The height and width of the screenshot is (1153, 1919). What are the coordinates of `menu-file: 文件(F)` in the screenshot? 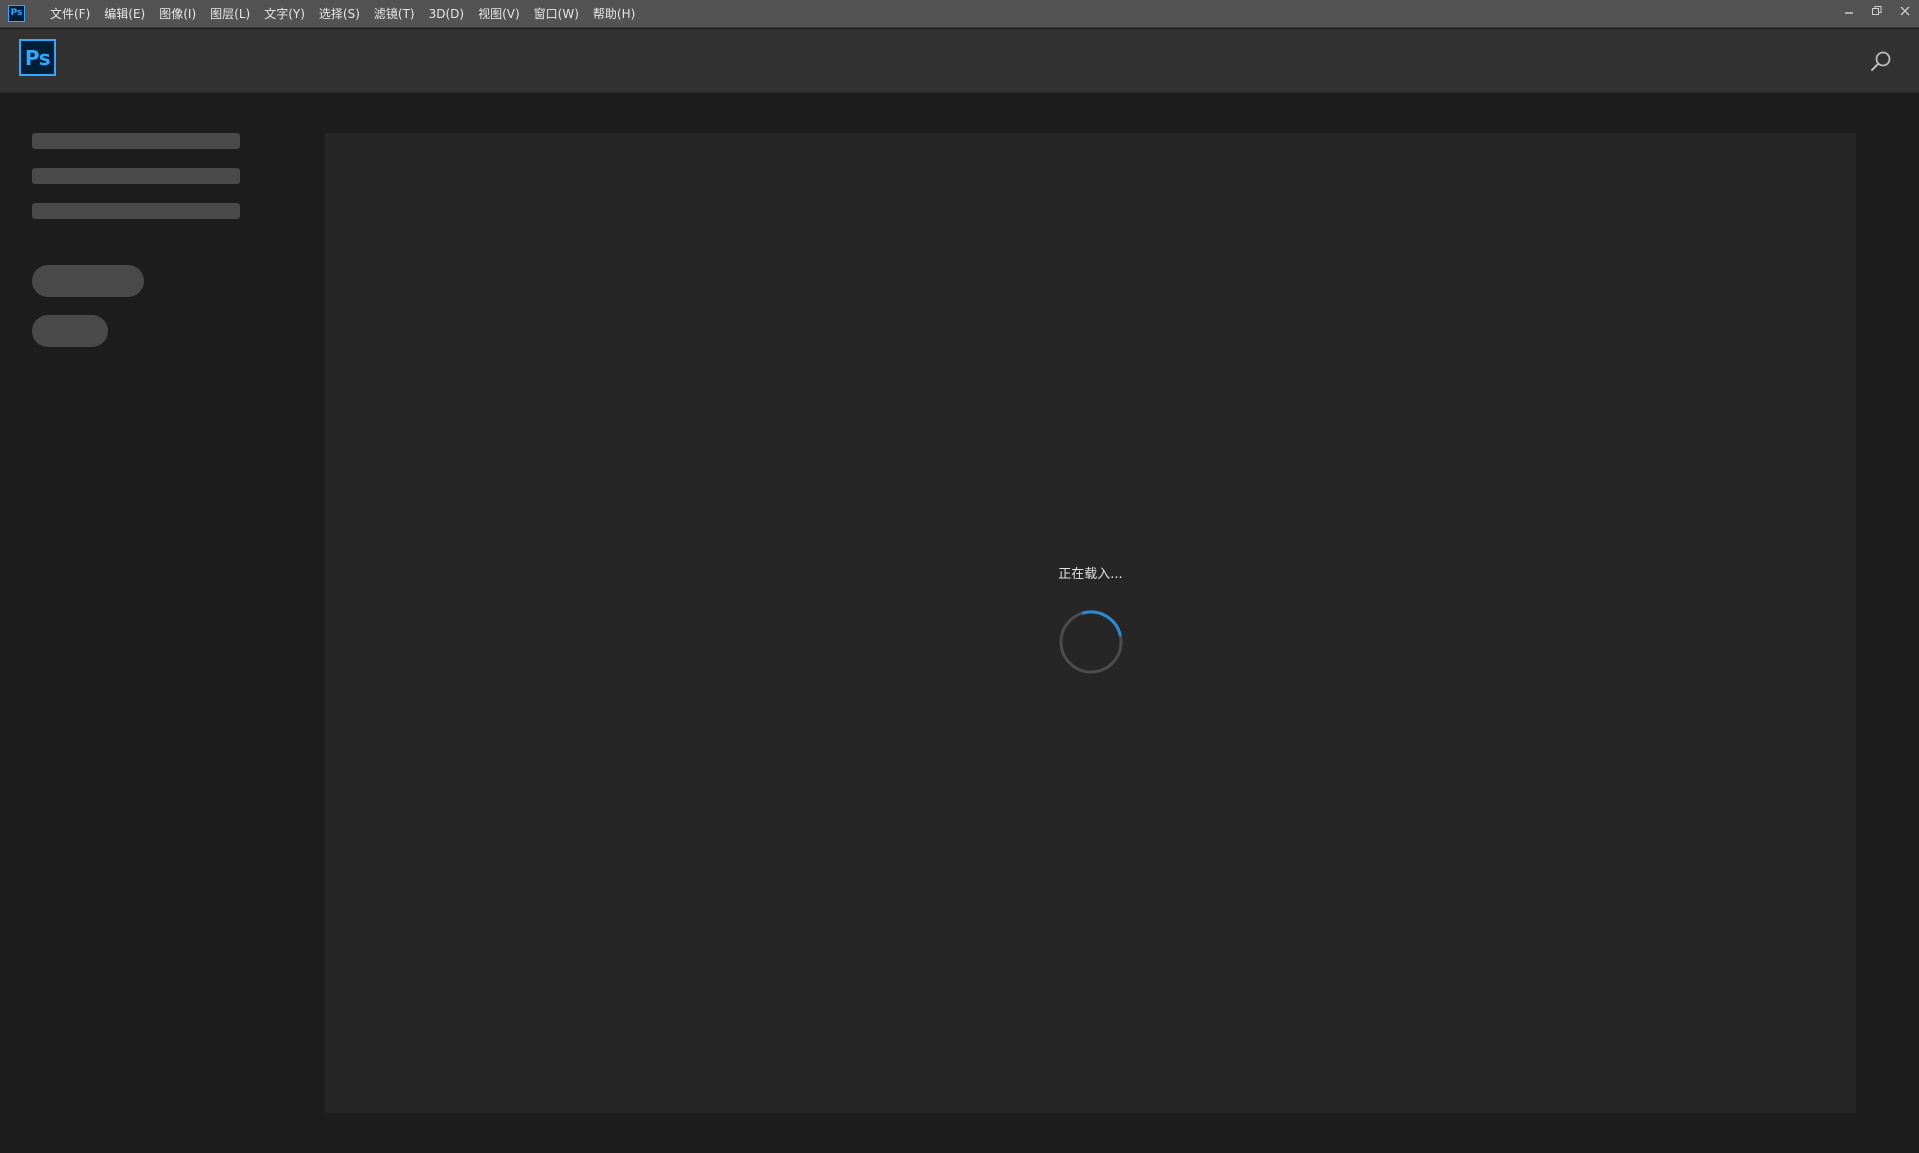 It's located at (70, 14).